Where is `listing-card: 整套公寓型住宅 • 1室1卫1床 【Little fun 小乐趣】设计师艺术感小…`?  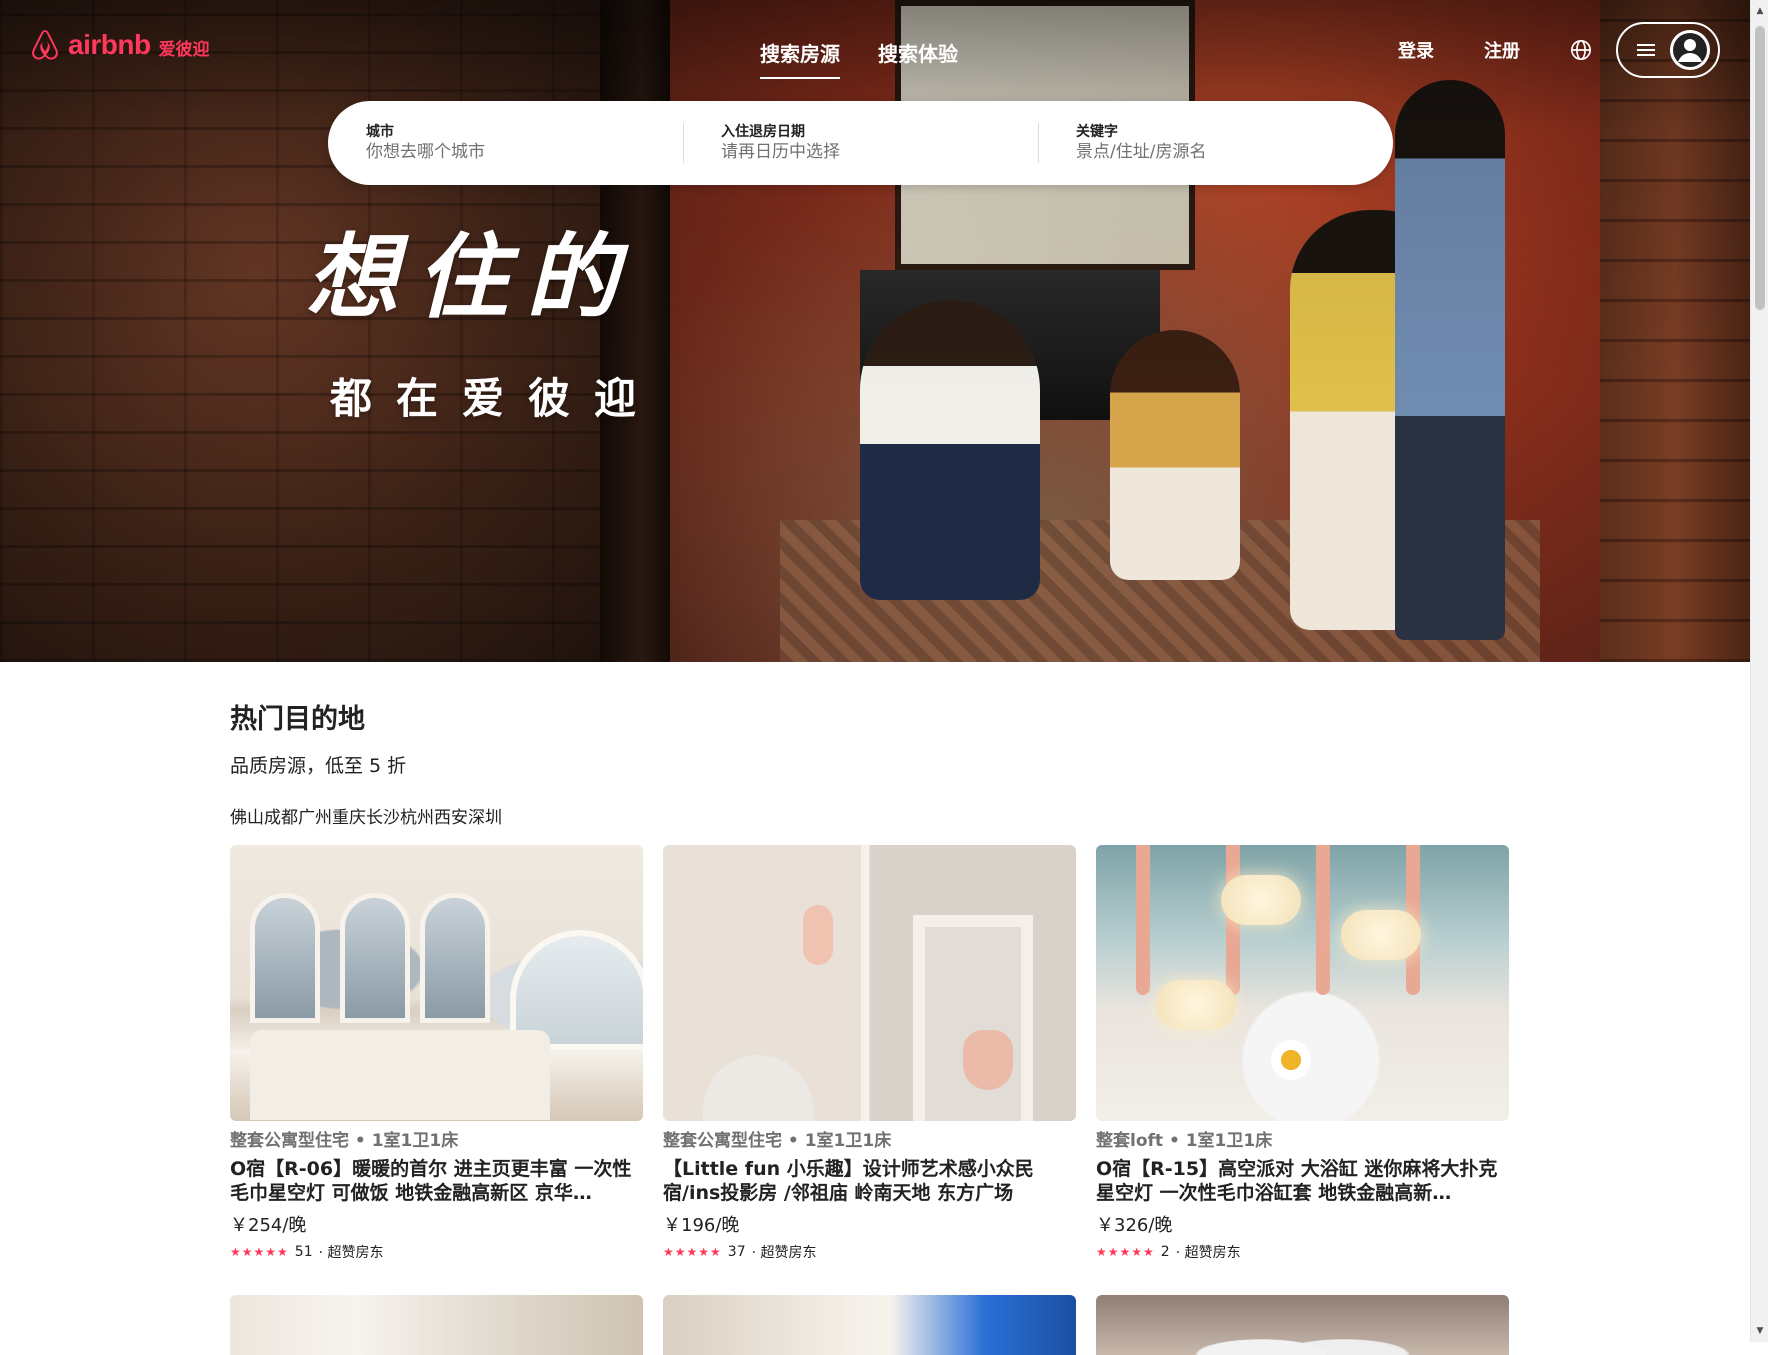 listing-card: 整套公寓型住宅 • 1室1卫1床 【Little fun 小乐趣】设计师艺术感小… is located at coordinates (869, 1053).